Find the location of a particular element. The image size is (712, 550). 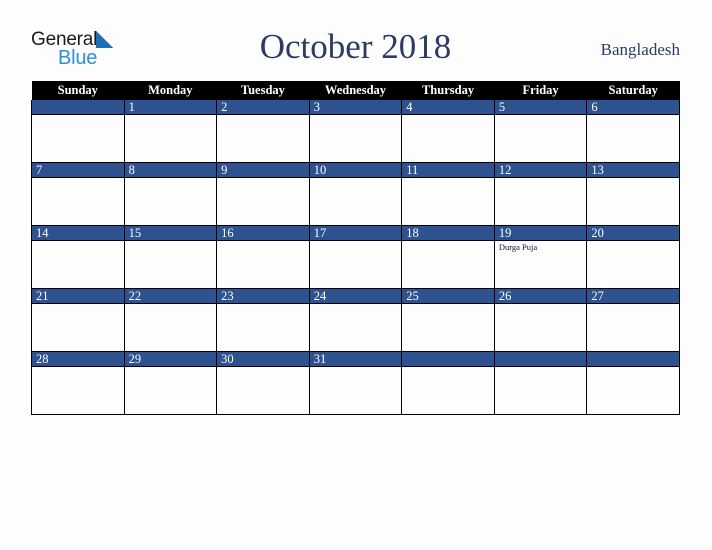

calendar-day-cell: 14 is located at coordinates (78, 257).